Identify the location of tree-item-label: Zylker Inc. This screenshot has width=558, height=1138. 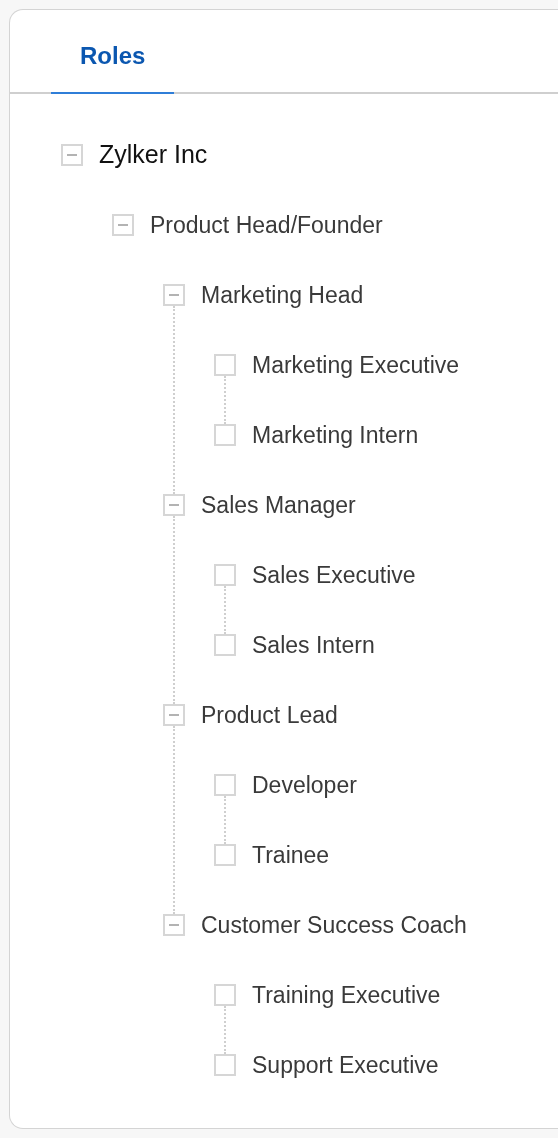
(153, 155).